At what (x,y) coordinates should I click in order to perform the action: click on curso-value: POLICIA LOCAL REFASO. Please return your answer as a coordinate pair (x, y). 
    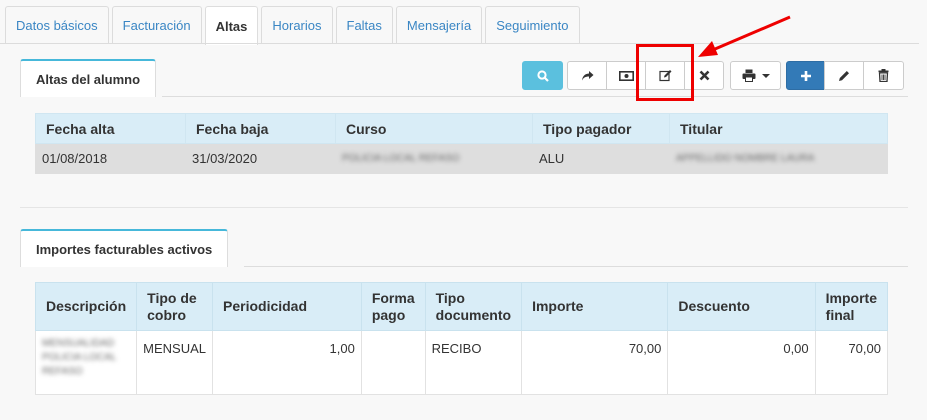
    Looking at the image, I should click on (401, 158).